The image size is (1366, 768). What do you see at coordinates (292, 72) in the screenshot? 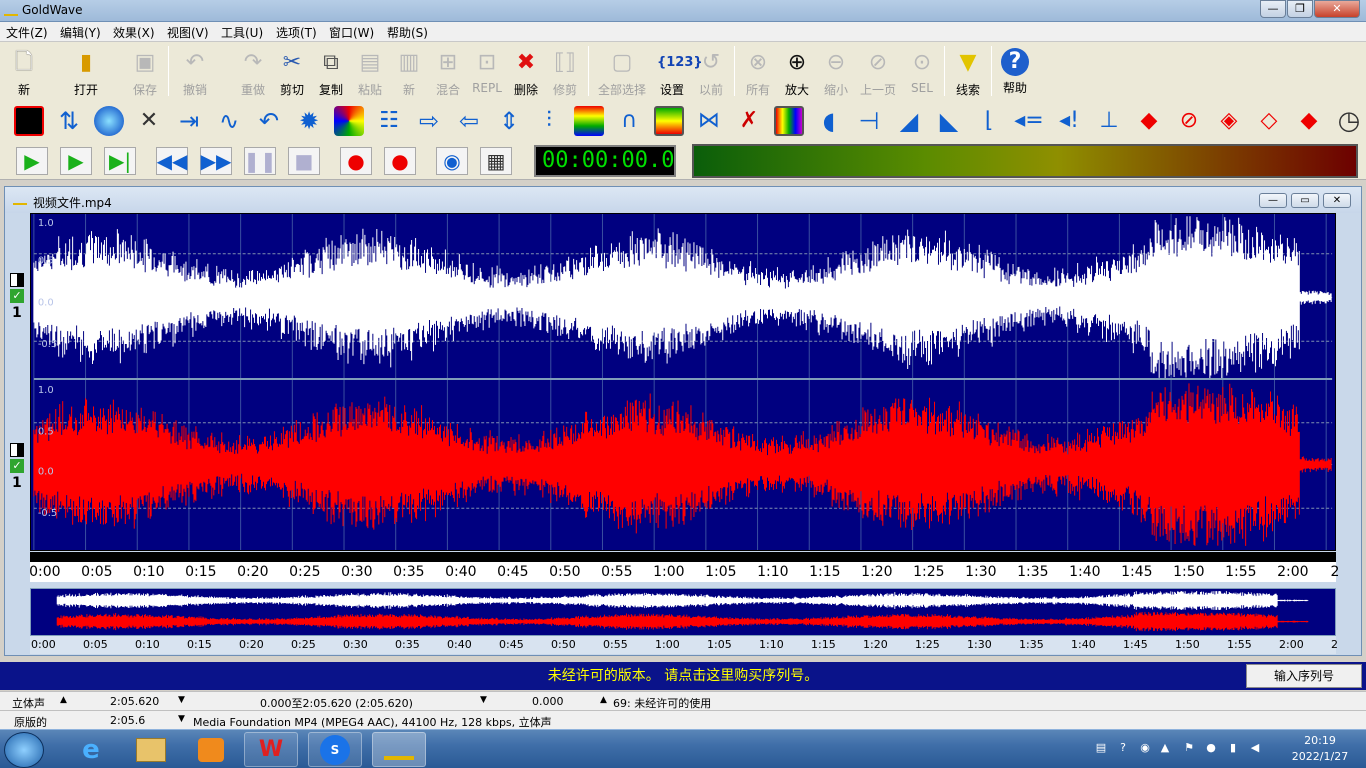
I see `cut-button: ✂ 剪切` at bounding box center [292, 72].